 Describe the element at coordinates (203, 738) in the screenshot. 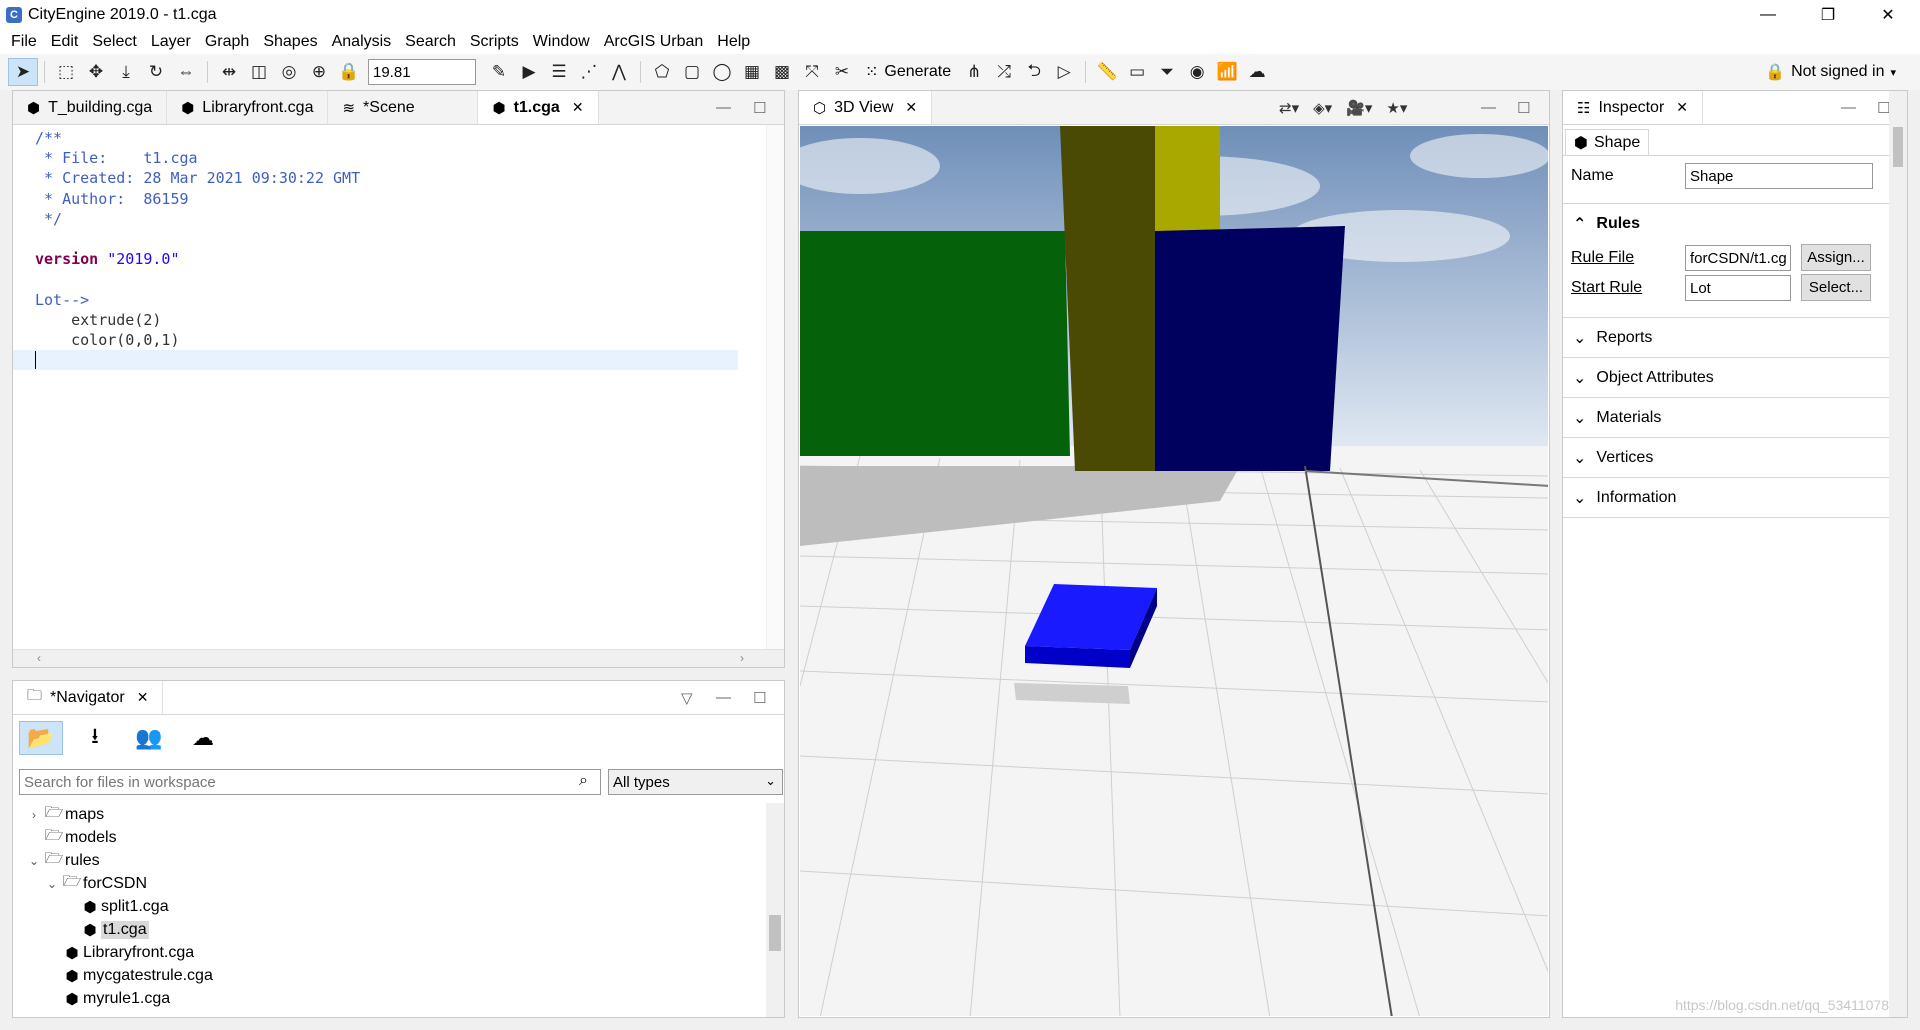

I see `cloud-icon: ☁` at that location.